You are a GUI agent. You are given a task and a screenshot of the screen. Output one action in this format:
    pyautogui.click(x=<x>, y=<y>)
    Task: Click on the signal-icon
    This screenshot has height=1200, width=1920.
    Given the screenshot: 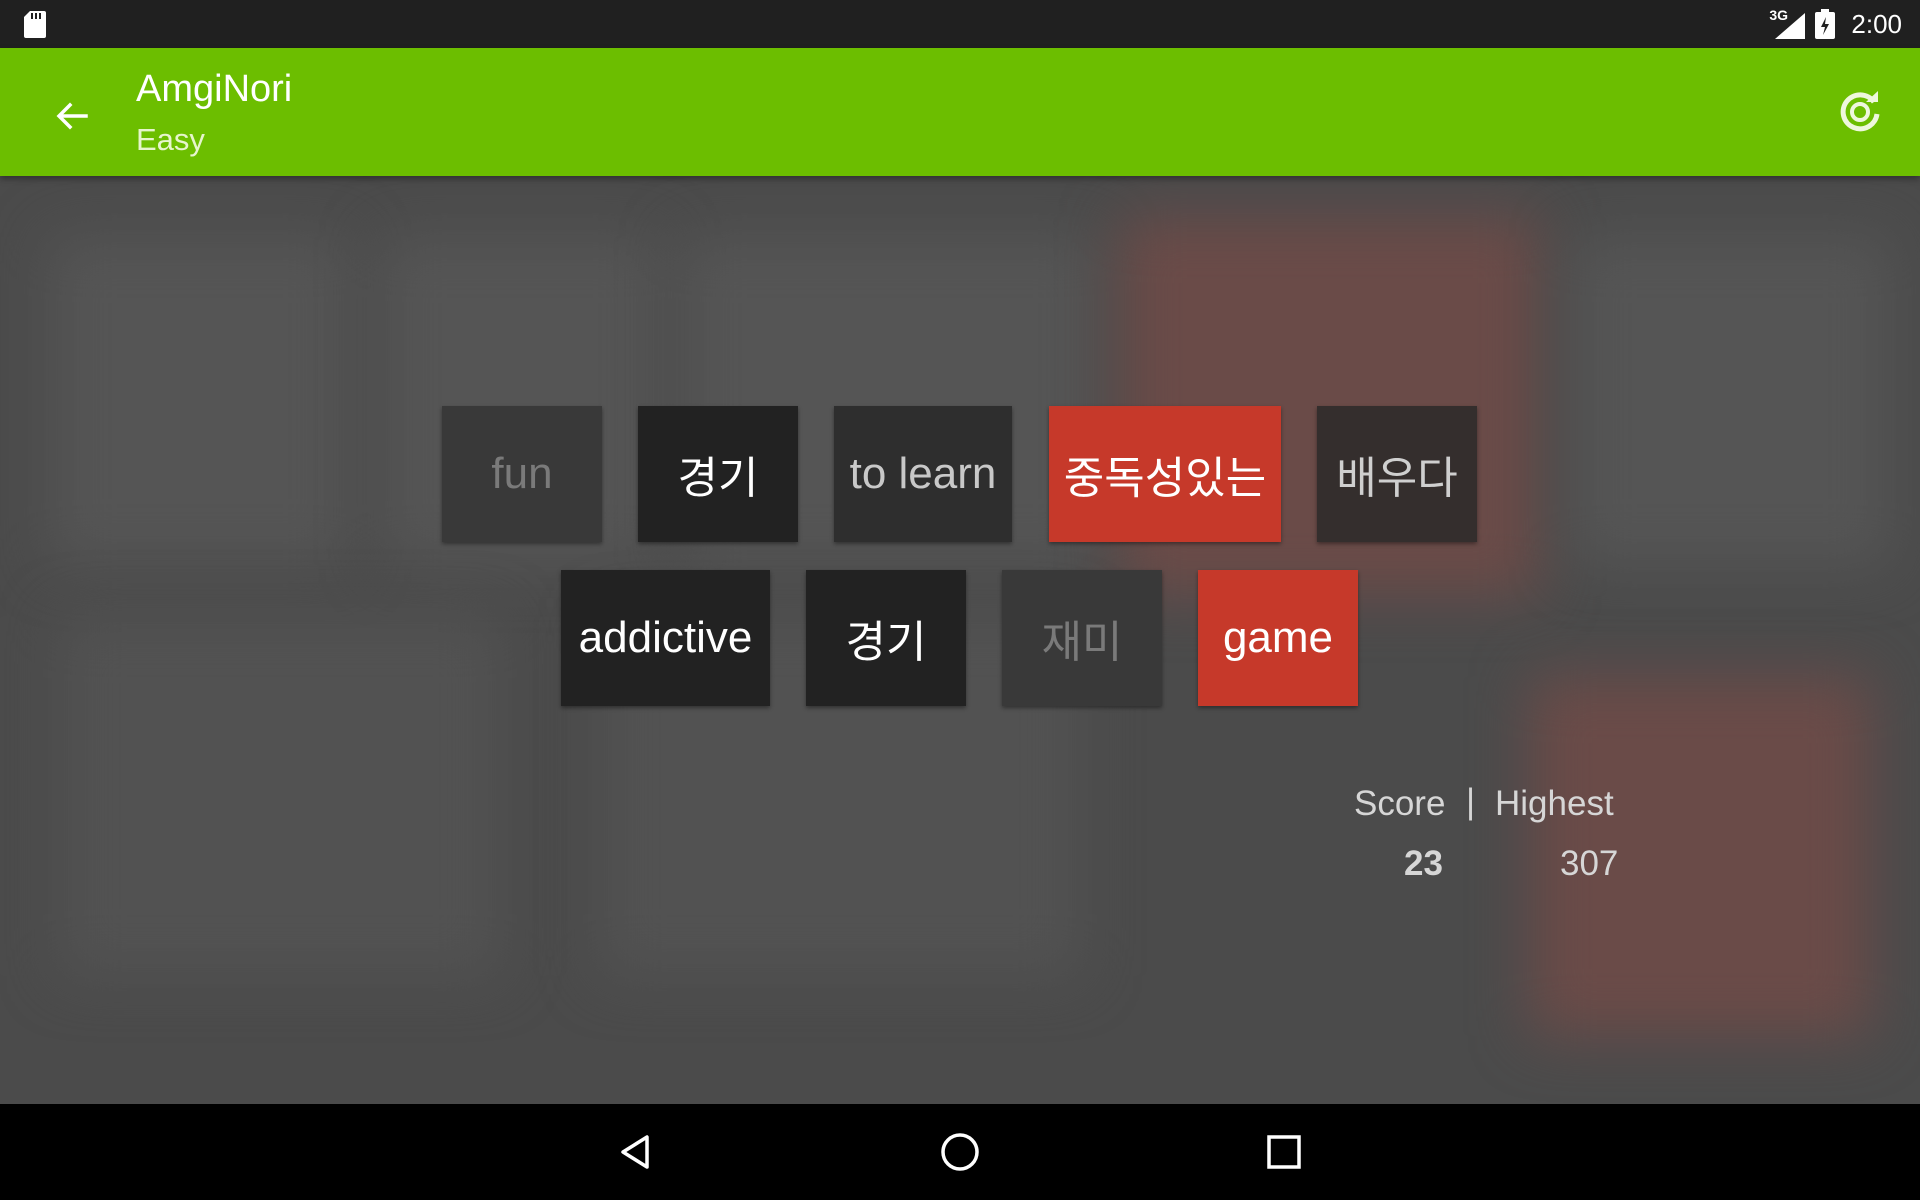 What is the action you would take?
    pyautogui.click(x=1790, y=26)
    